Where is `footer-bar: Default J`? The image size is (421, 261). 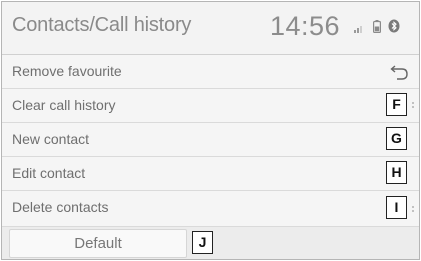 footer-bar: Default J is located at coordinates (210, 243).